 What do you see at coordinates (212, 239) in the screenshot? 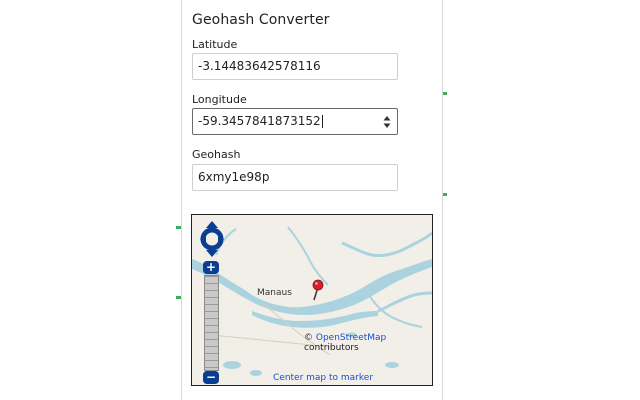
I see `pan-control-icon` at bounding box center [212, 239].